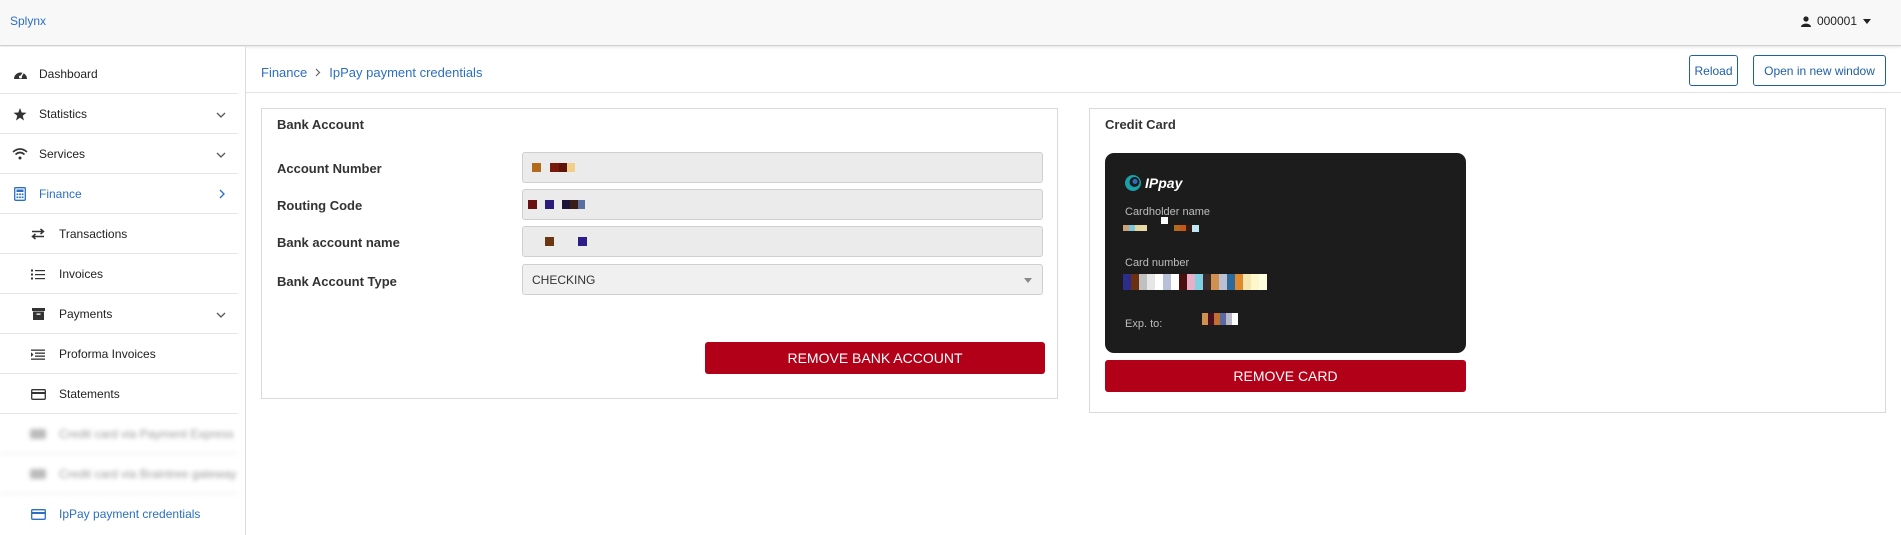  What do you see at coordinates (950, 23) in the screenshot?
I see `top-bar: Splynx 000001` at bounding box center [950, 23].